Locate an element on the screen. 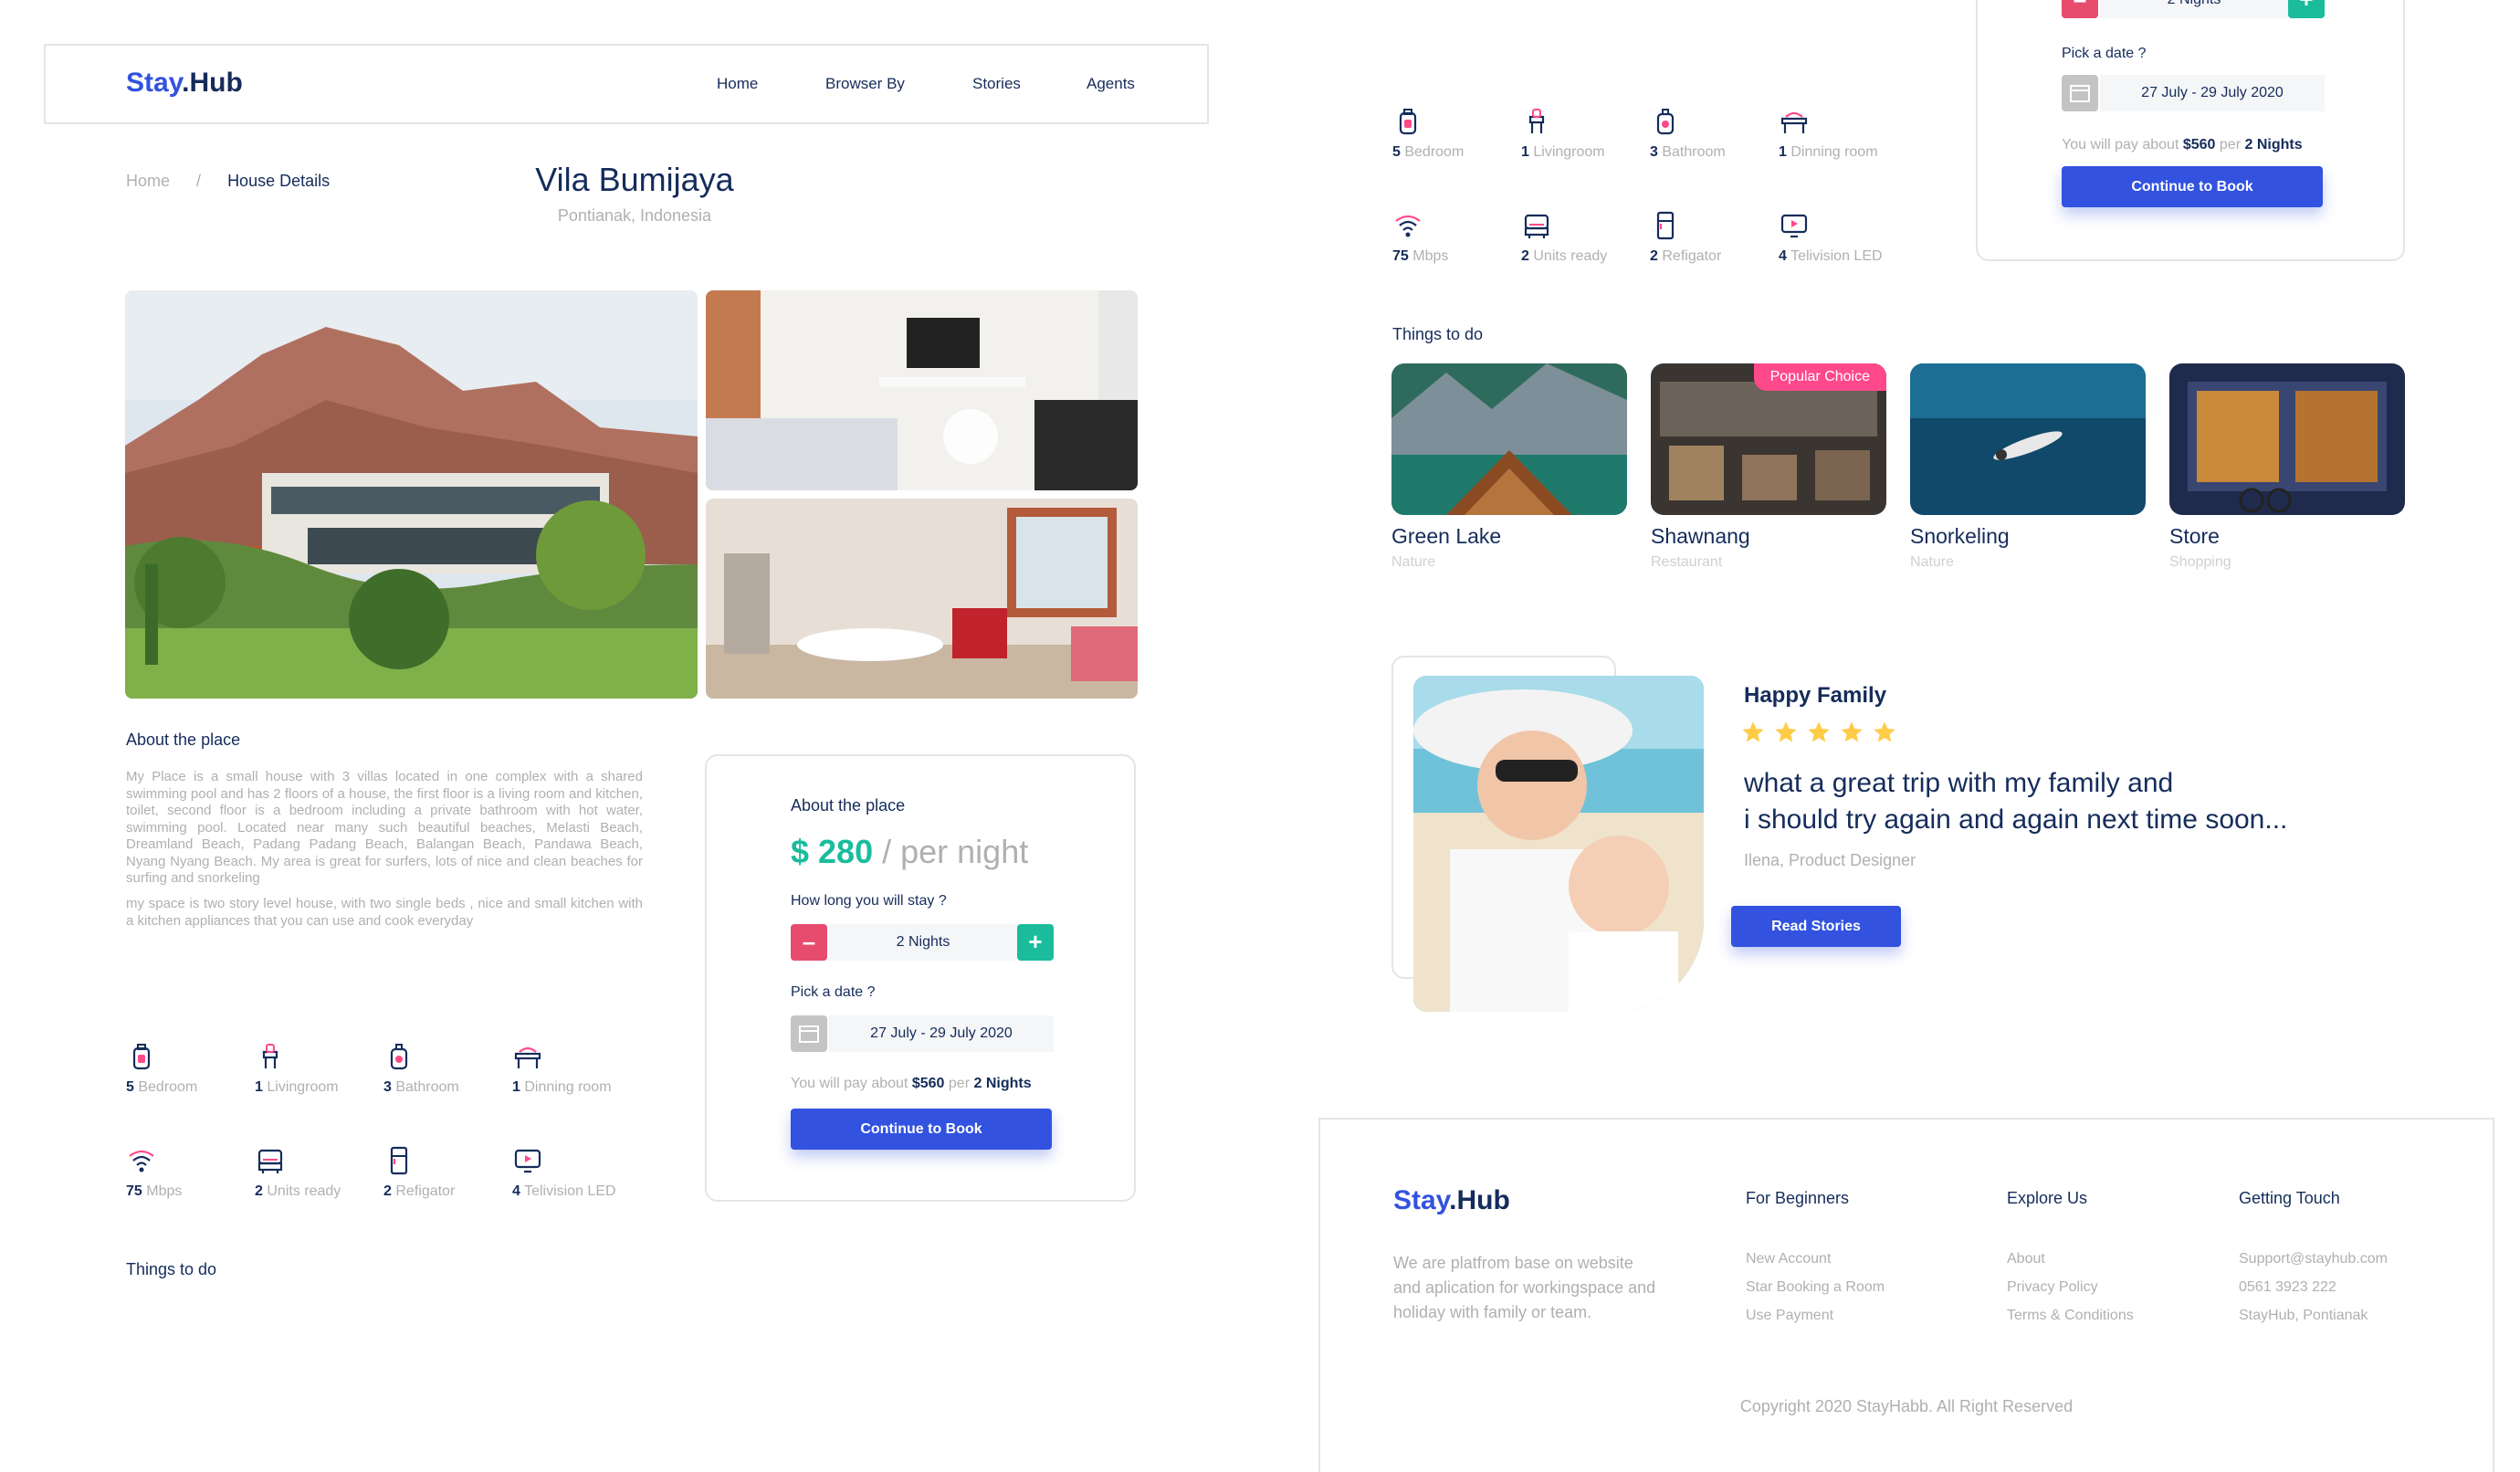 Image resolution: width=2520 pixels, height=1472 pixels. activity-category: Nature is located at coordinates (1413, 562).